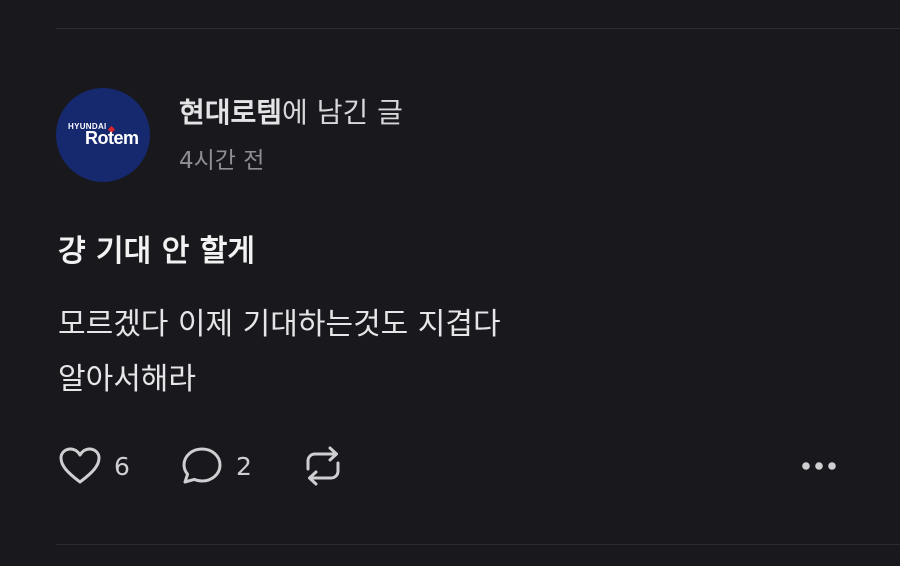  Describe the element at coordinates (342, 112) in the screenshot. I see `header-suffix: 에 남긴 글` at that location.